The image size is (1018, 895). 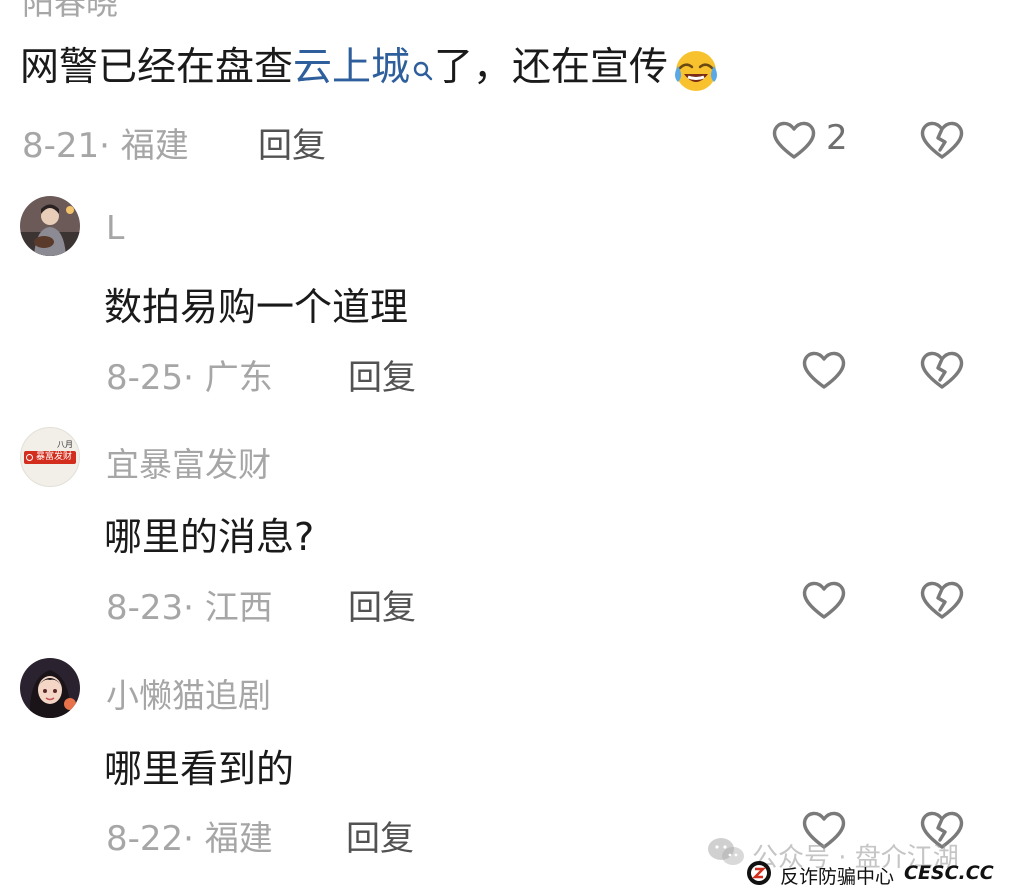 I want to click on comment-text-part: 了，还在宣传, so click(x=551, y=67).